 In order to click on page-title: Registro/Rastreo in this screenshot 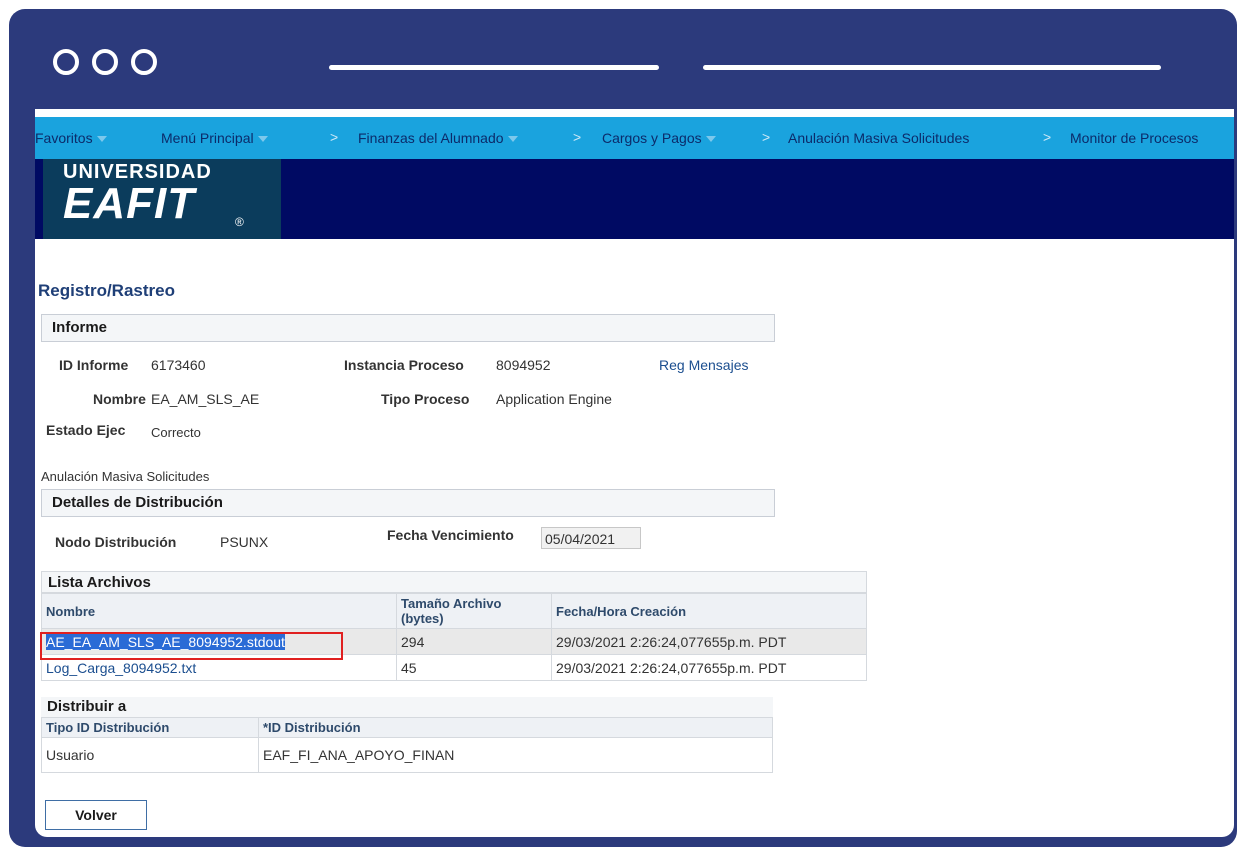, I will do `click(106, 290)`.